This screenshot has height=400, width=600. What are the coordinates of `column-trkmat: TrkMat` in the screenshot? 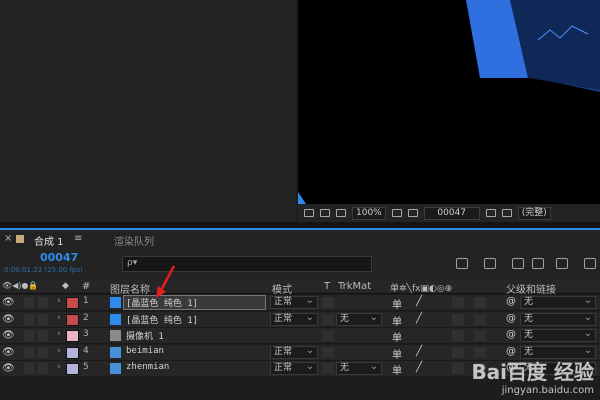 It's located at (355, 286).